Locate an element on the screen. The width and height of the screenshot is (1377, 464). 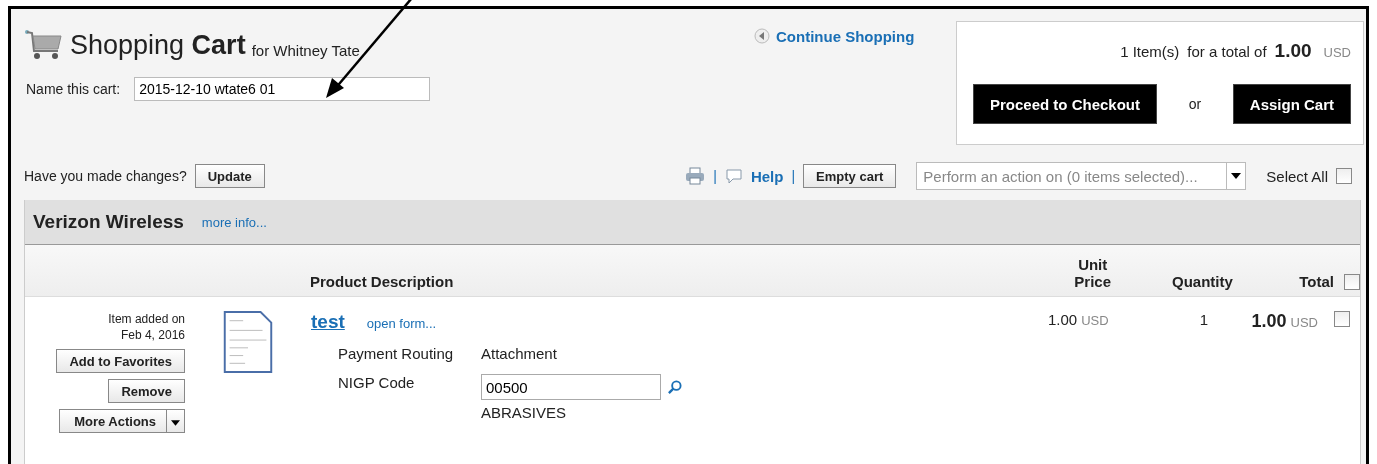
item-added-date: Item added on Feb 4, 2016 is located at coordinates (146, 327).